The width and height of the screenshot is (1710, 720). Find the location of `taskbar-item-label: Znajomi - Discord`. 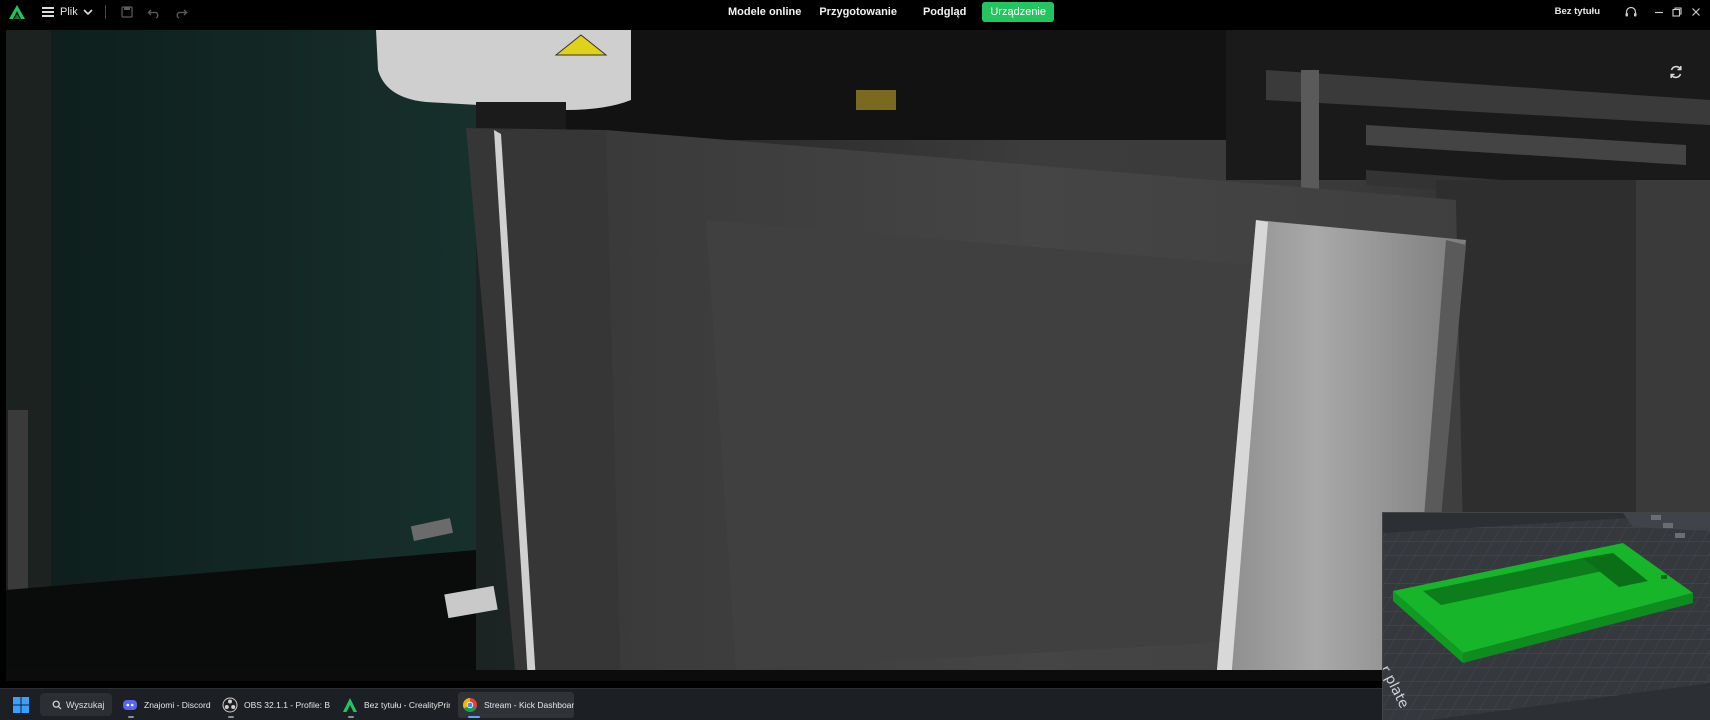

taskbar-item-label: Znajomi - Discord is located at coordinates (177, 705).